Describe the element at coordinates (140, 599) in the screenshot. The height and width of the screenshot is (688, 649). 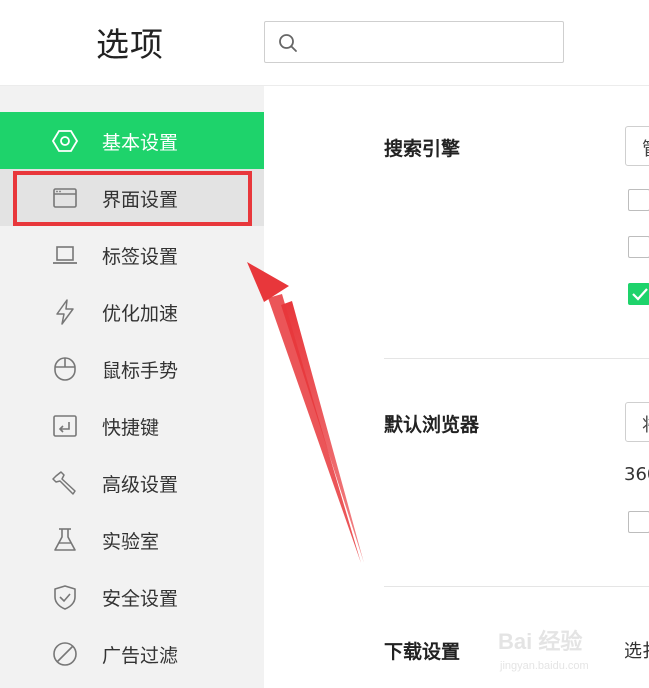
I see `sidebar-item-label: 安全设置` at that location.